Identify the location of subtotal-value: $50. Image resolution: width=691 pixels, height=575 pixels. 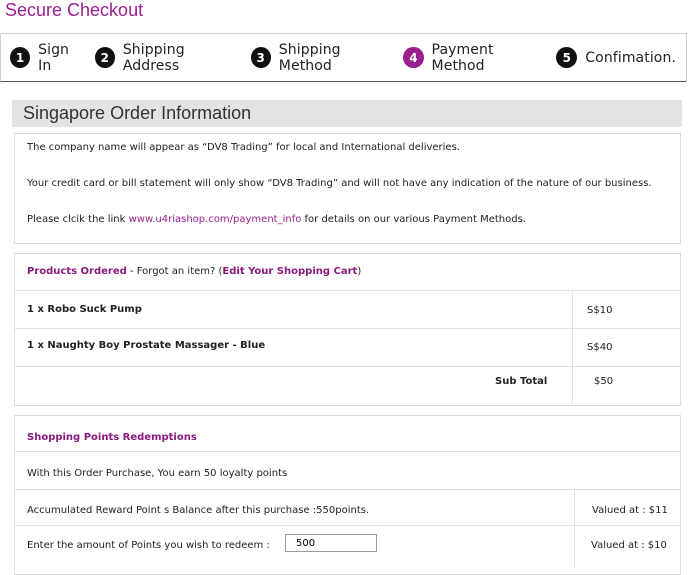
(604, 381).